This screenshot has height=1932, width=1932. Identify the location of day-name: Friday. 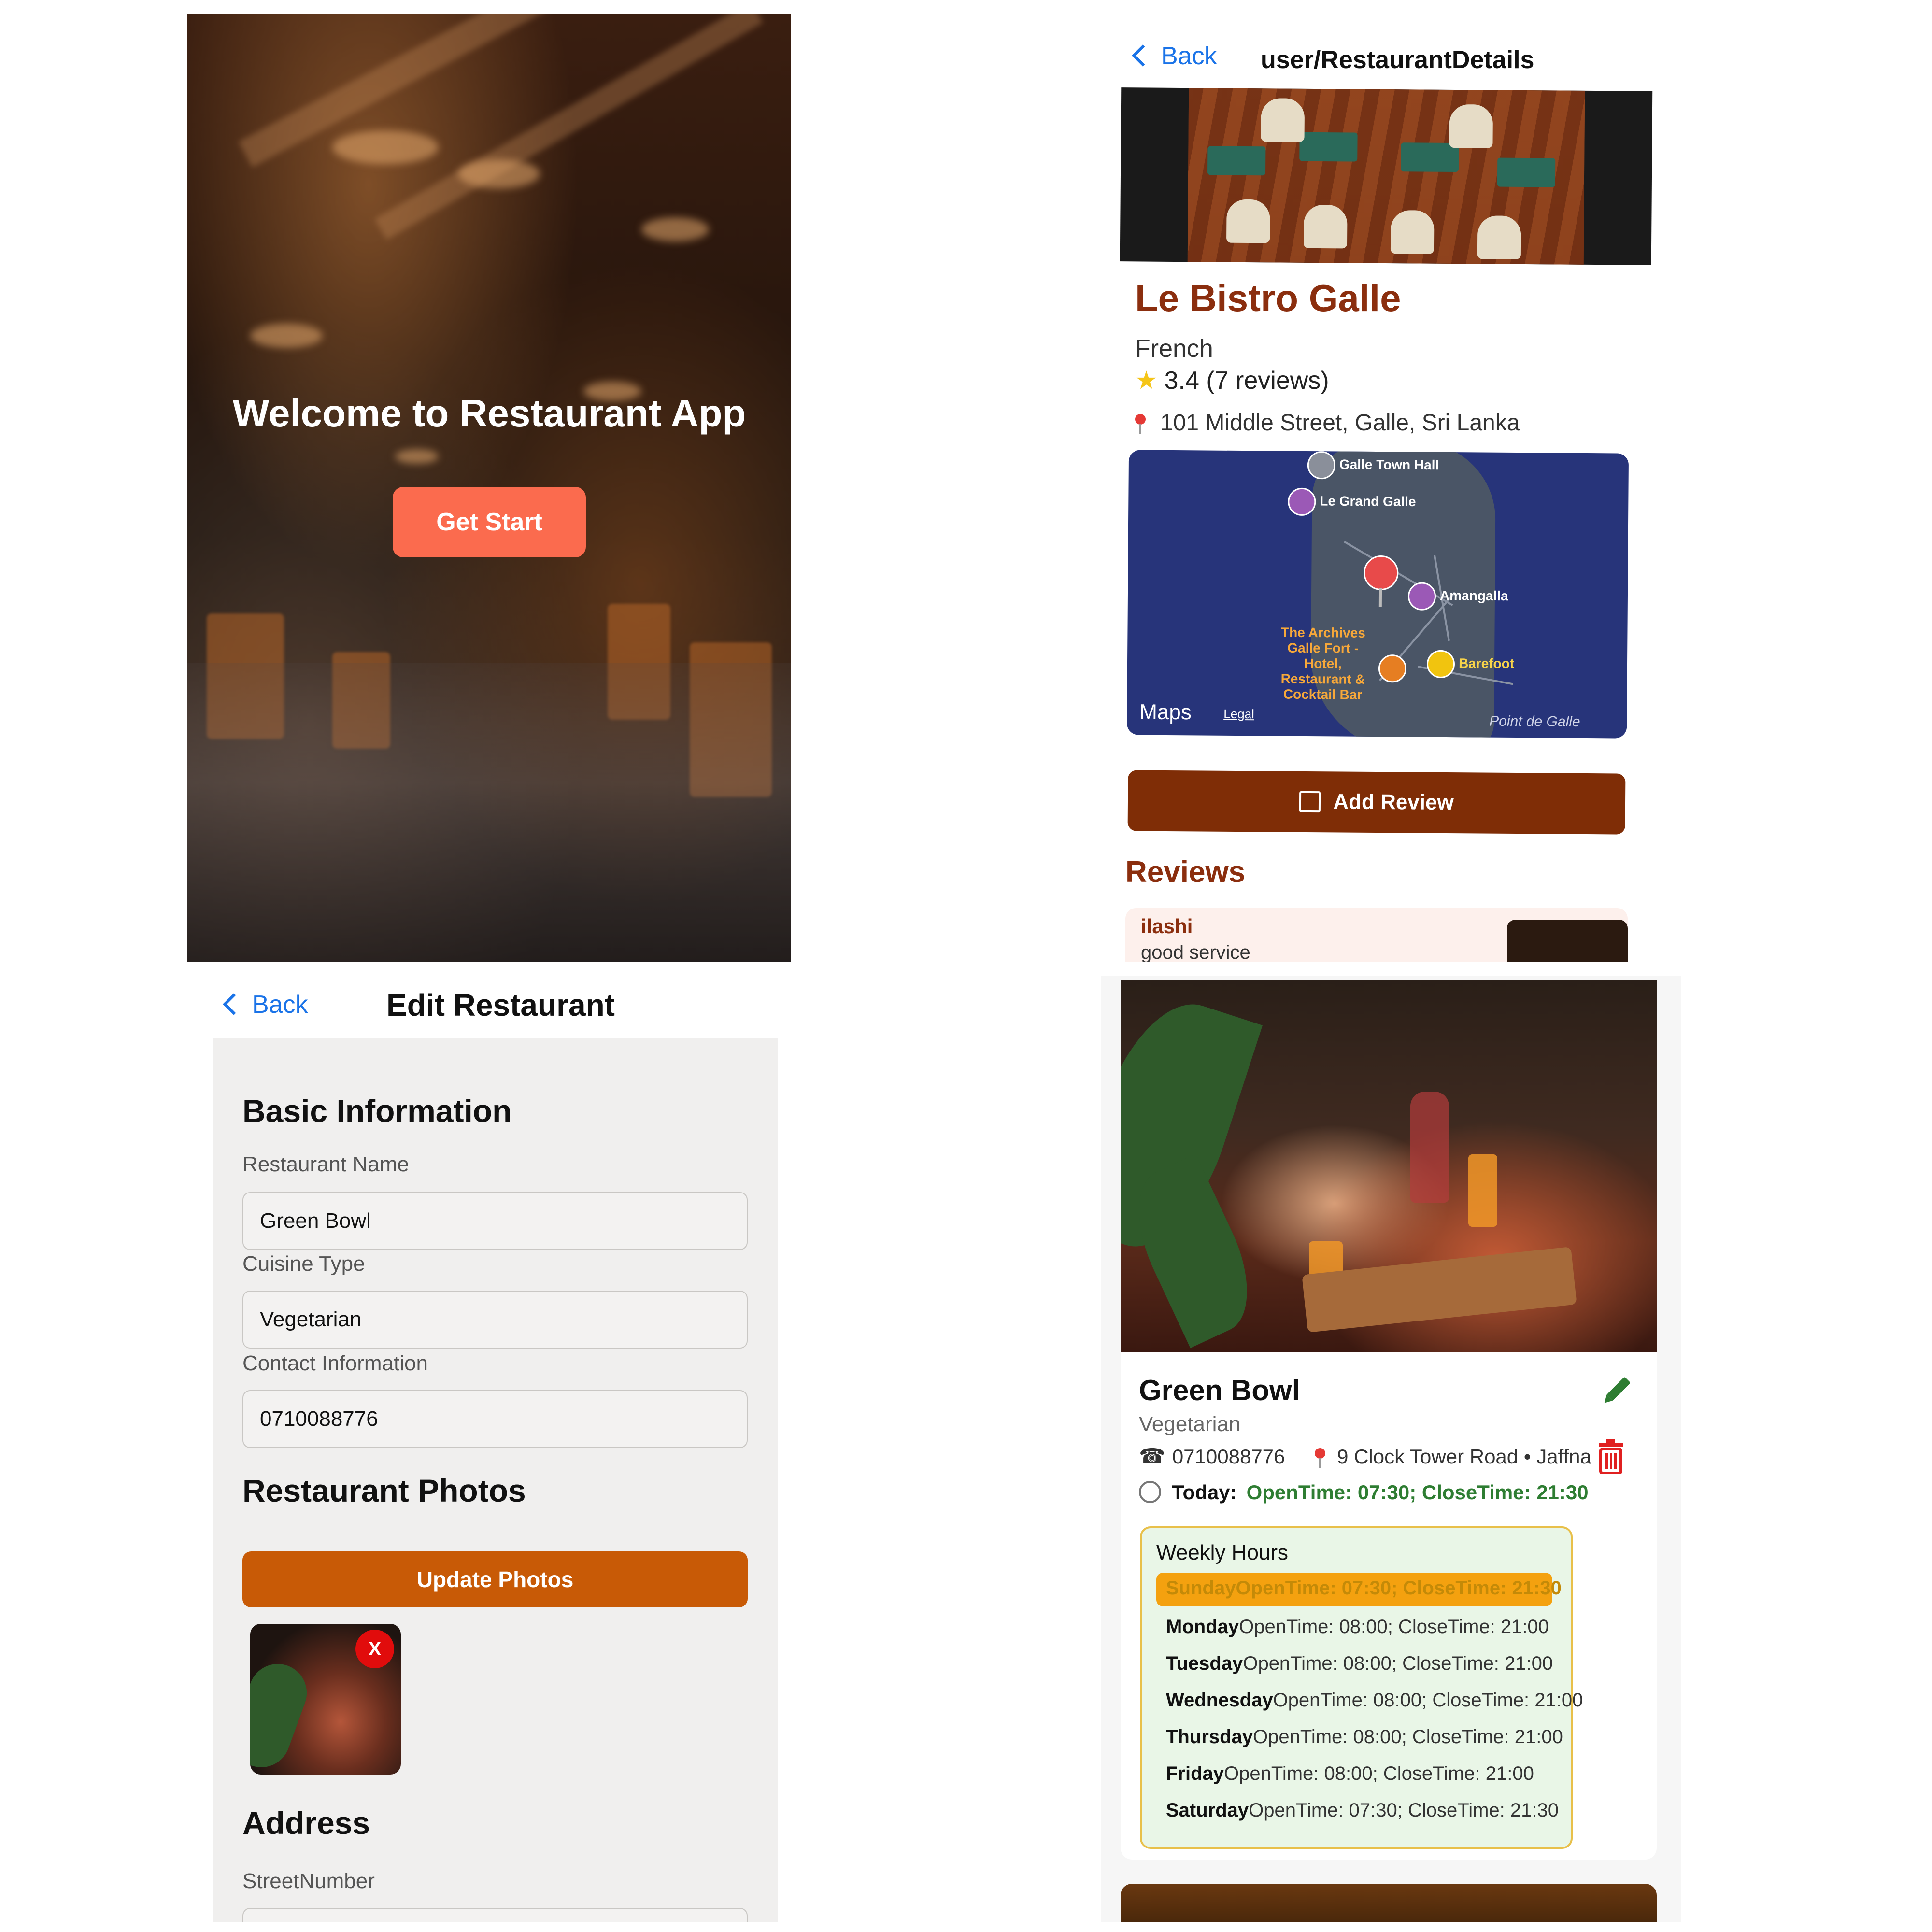
(1195, 1773).